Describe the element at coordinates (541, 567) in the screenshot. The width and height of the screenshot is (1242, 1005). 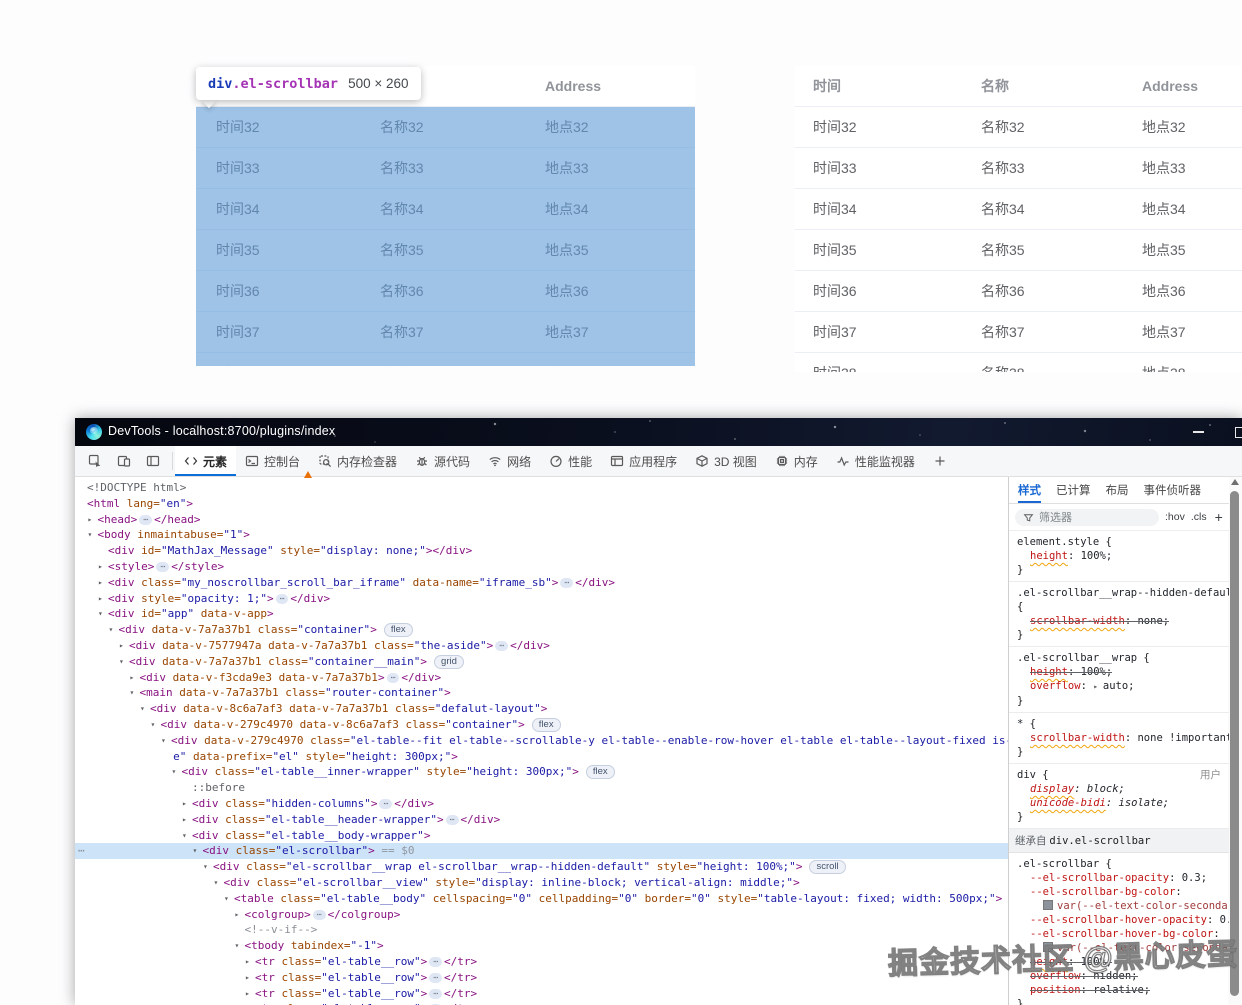
I see `elements-tree-line: ▸ <style> ⋯ </style>` at that location.